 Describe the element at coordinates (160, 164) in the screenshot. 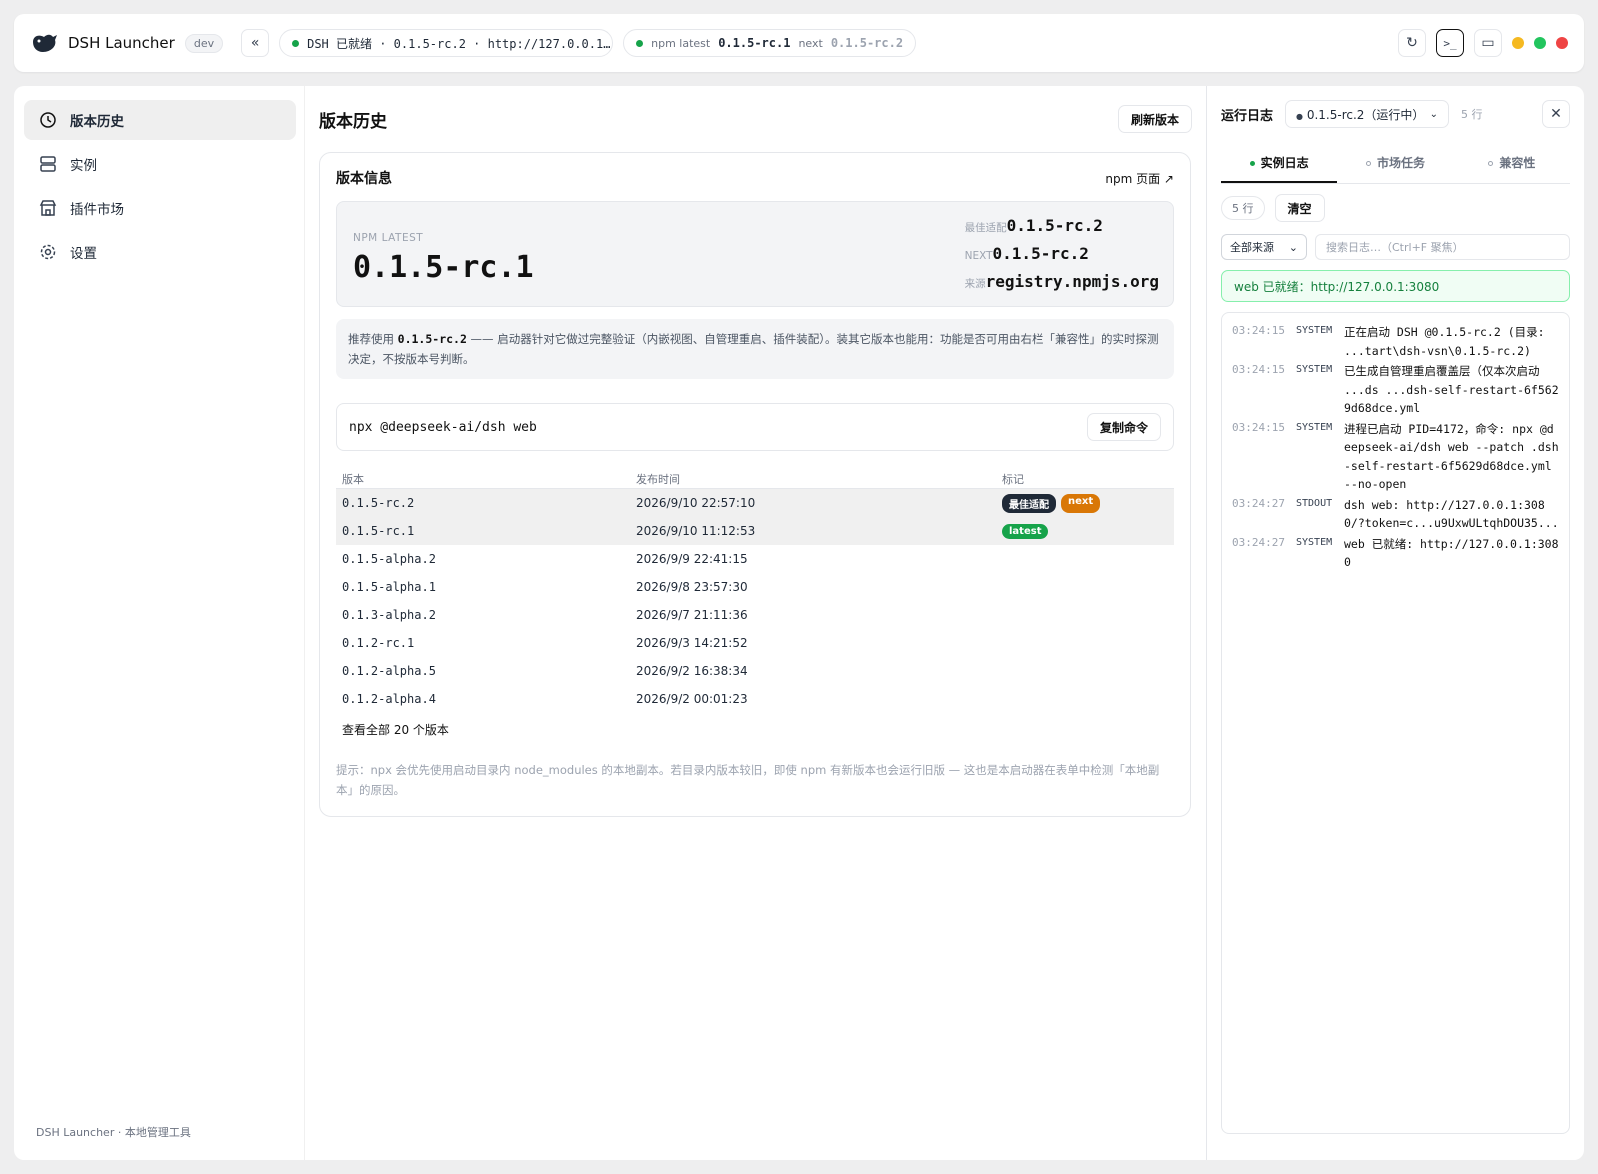

I see `sidebar-item-instances: 实例` at that location.